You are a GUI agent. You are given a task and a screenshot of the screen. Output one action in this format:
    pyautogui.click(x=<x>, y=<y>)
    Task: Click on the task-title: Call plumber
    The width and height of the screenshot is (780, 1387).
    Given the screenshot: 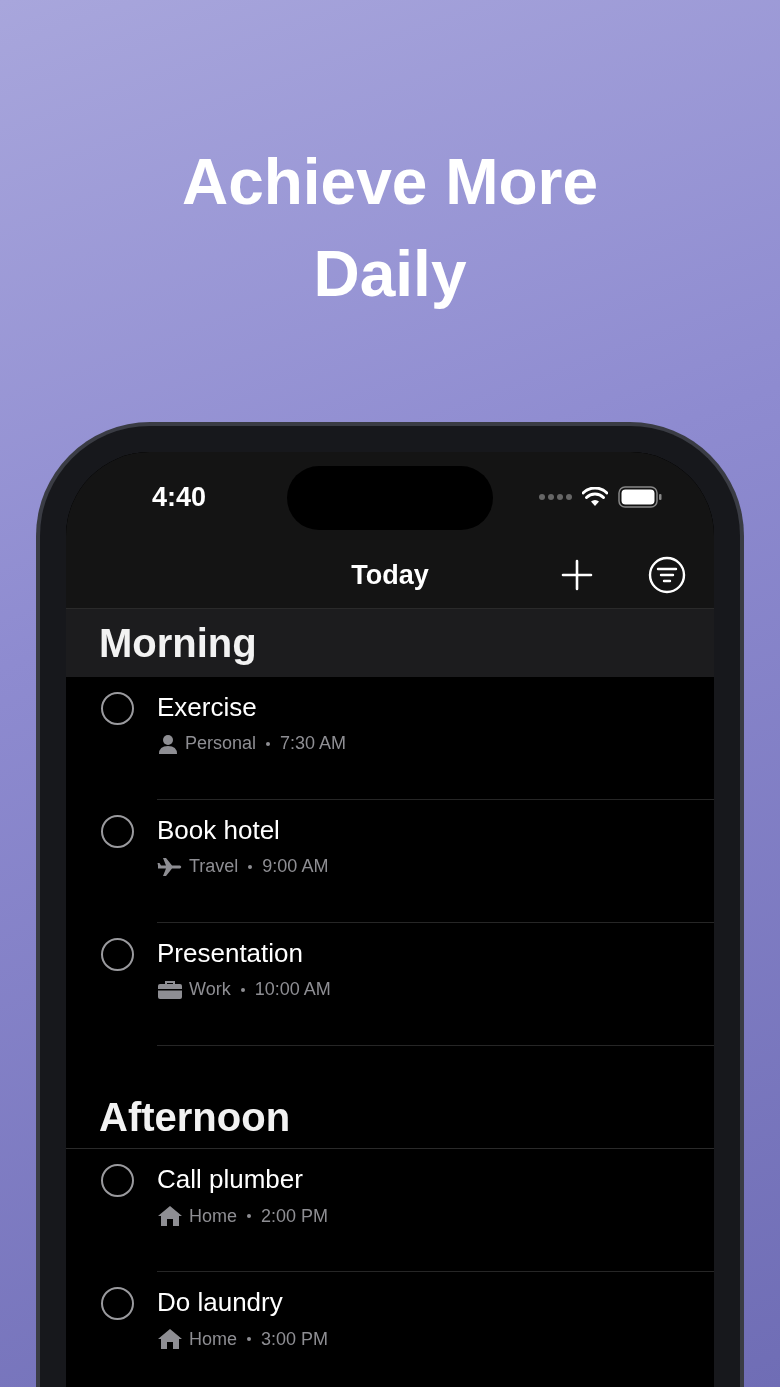 What is the action you would take?
    pyautogui.click(x=230, y=1179)
    